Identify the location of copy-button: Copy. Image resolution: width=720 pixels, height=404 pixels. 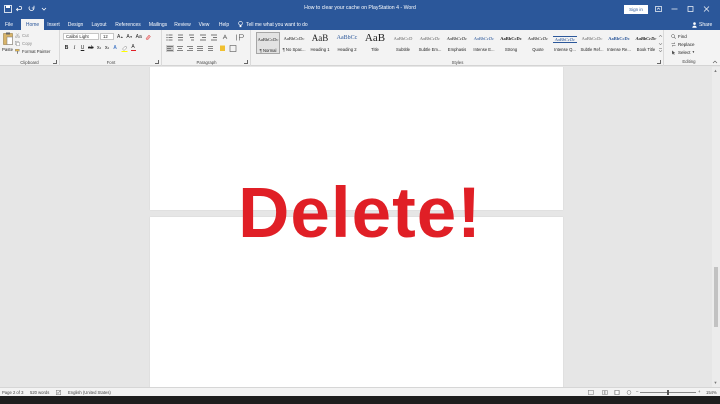
(23, 43).